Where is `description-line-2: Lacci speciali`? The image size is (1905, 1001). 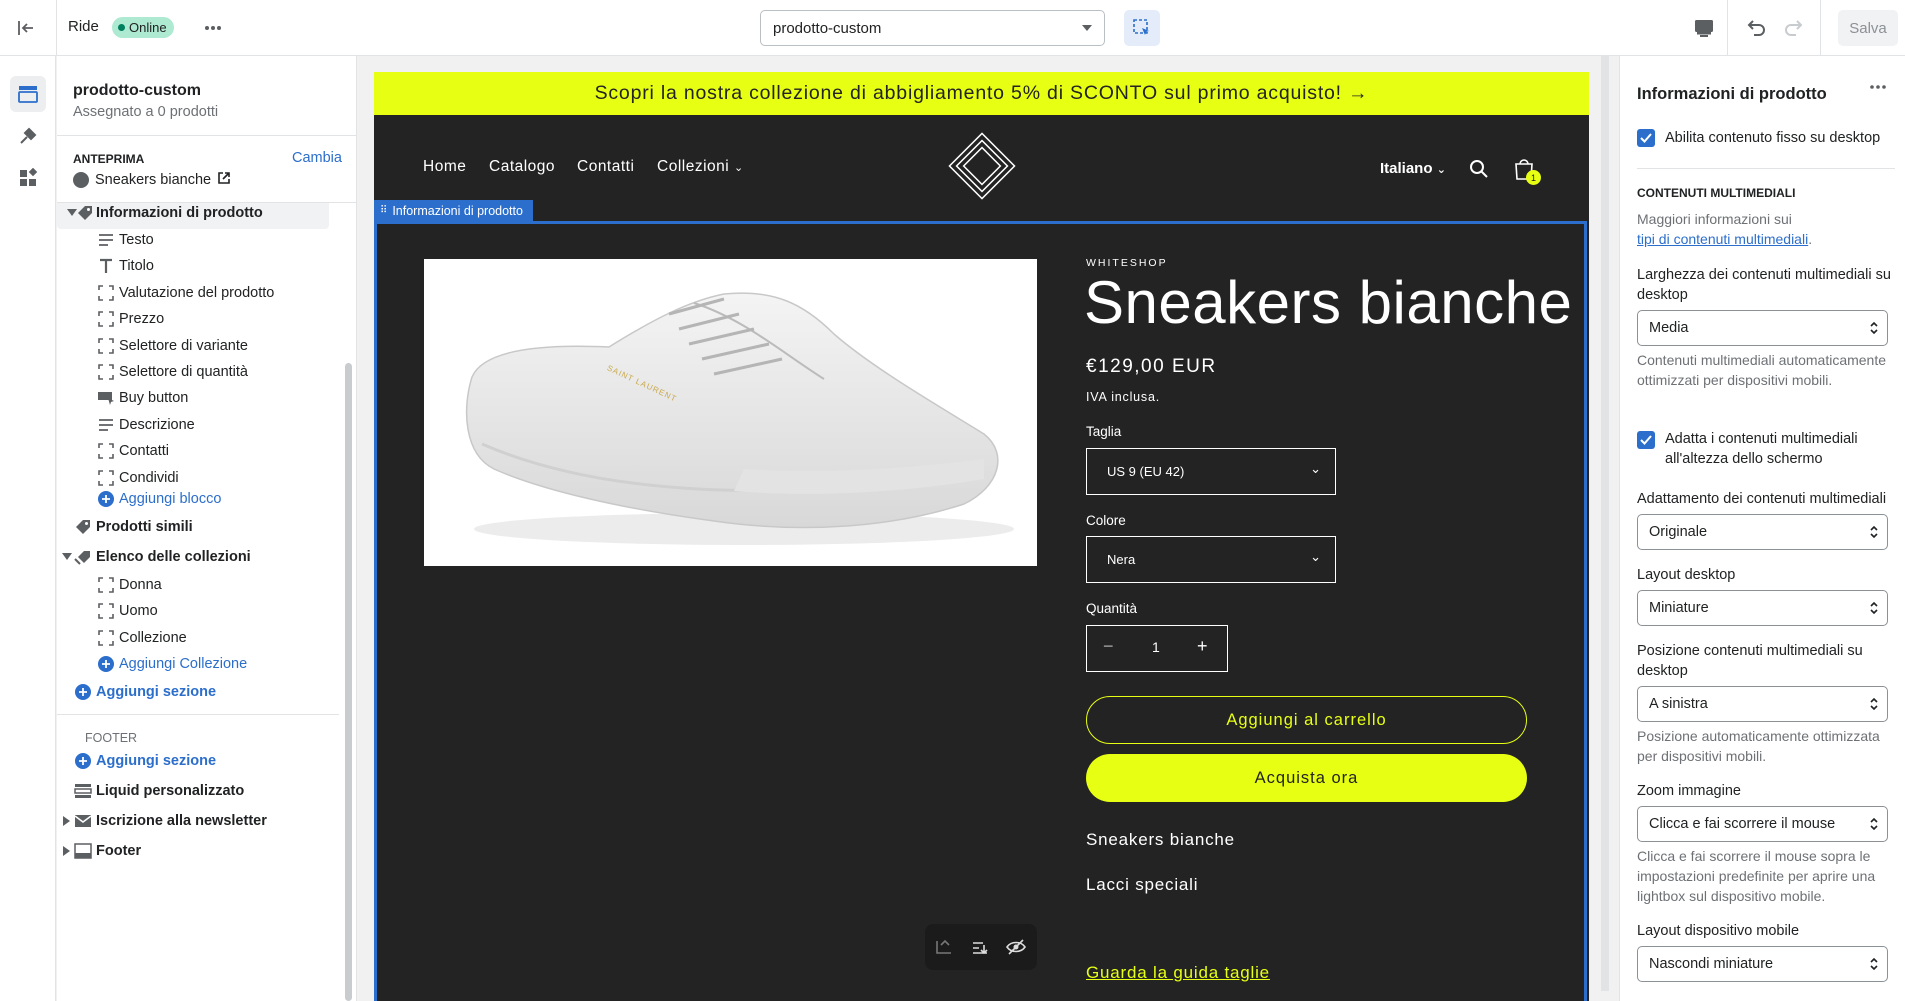
description-line-2: Lacci speciali is located at coordinates (1142, 884).